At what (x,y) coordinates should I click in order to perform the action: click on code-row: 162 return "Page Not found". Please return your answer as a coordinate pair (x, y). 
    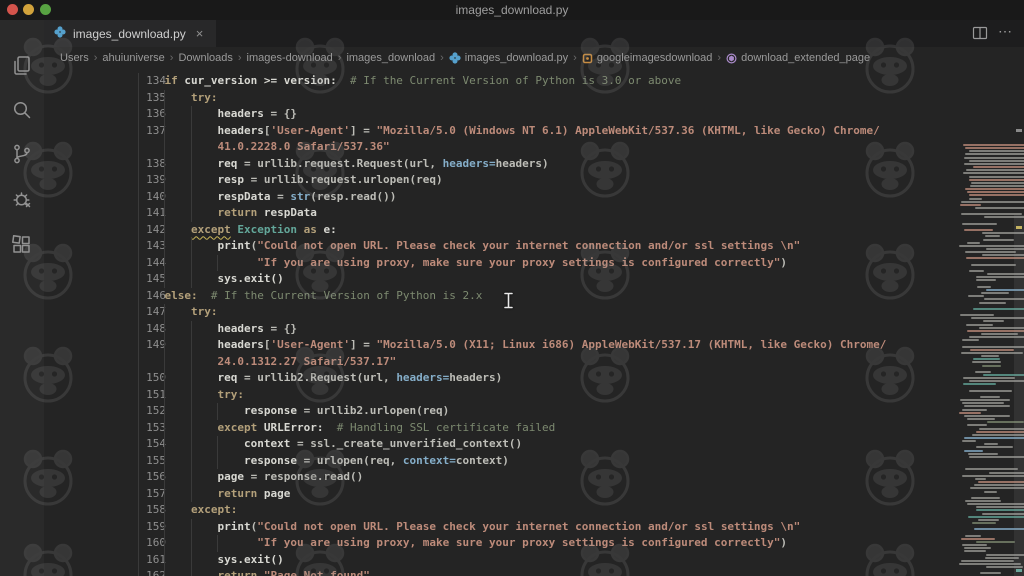
    Looking at the image, I should click on (479, 572).